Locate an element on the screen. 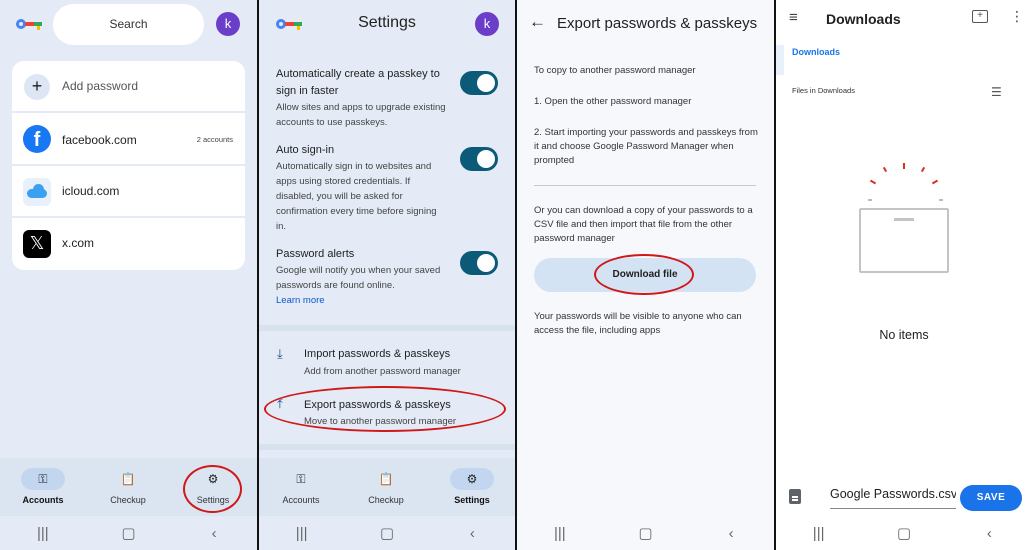 This screenshot has width=1032, height=550. filename-input: Google Passwords.csv is located at coordinates (893, 498).